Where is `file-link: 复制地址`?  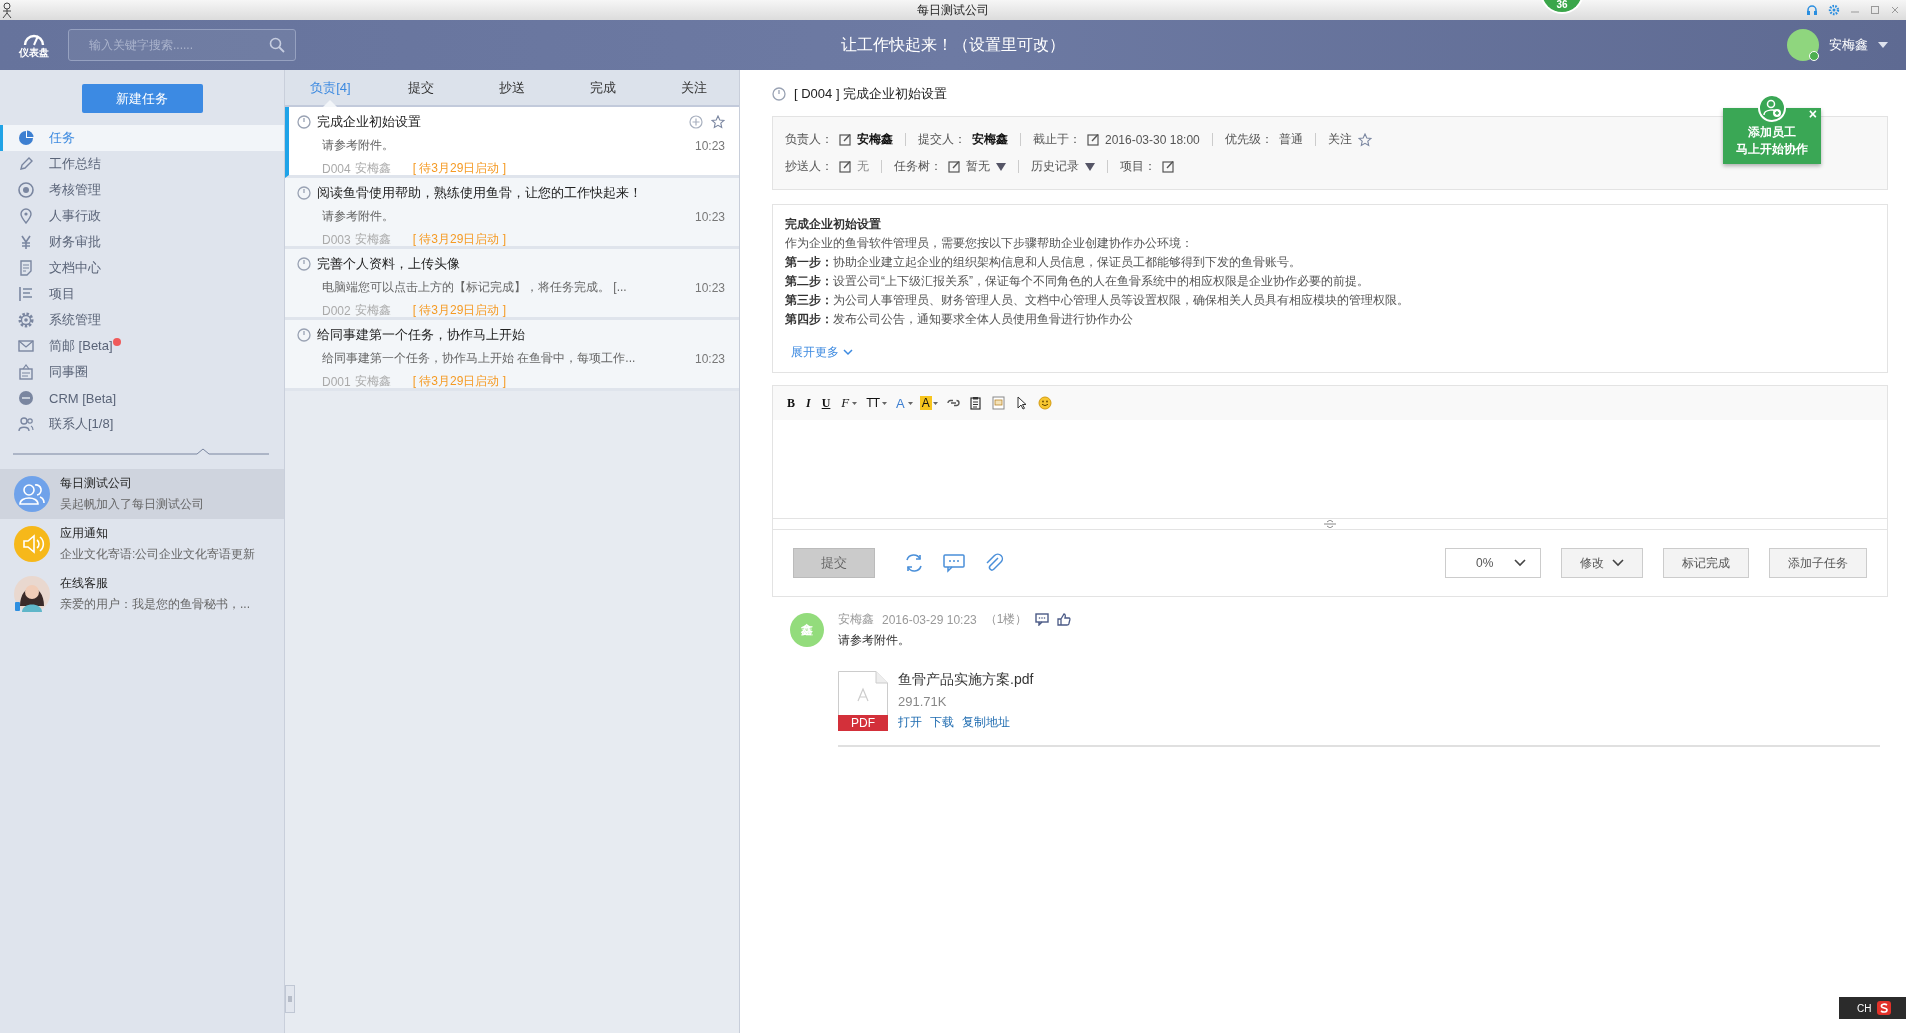
file-link: 复制地址 is located at coordinates (986, 722).